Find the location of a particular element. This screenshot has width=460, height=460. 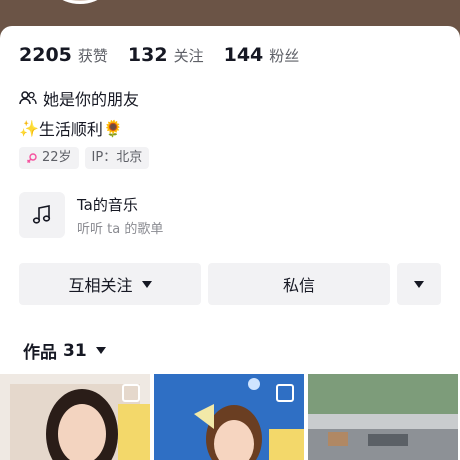

music-text: Ta的音乐 听听 ta 的歌单 is located at coordinates (120, 215).